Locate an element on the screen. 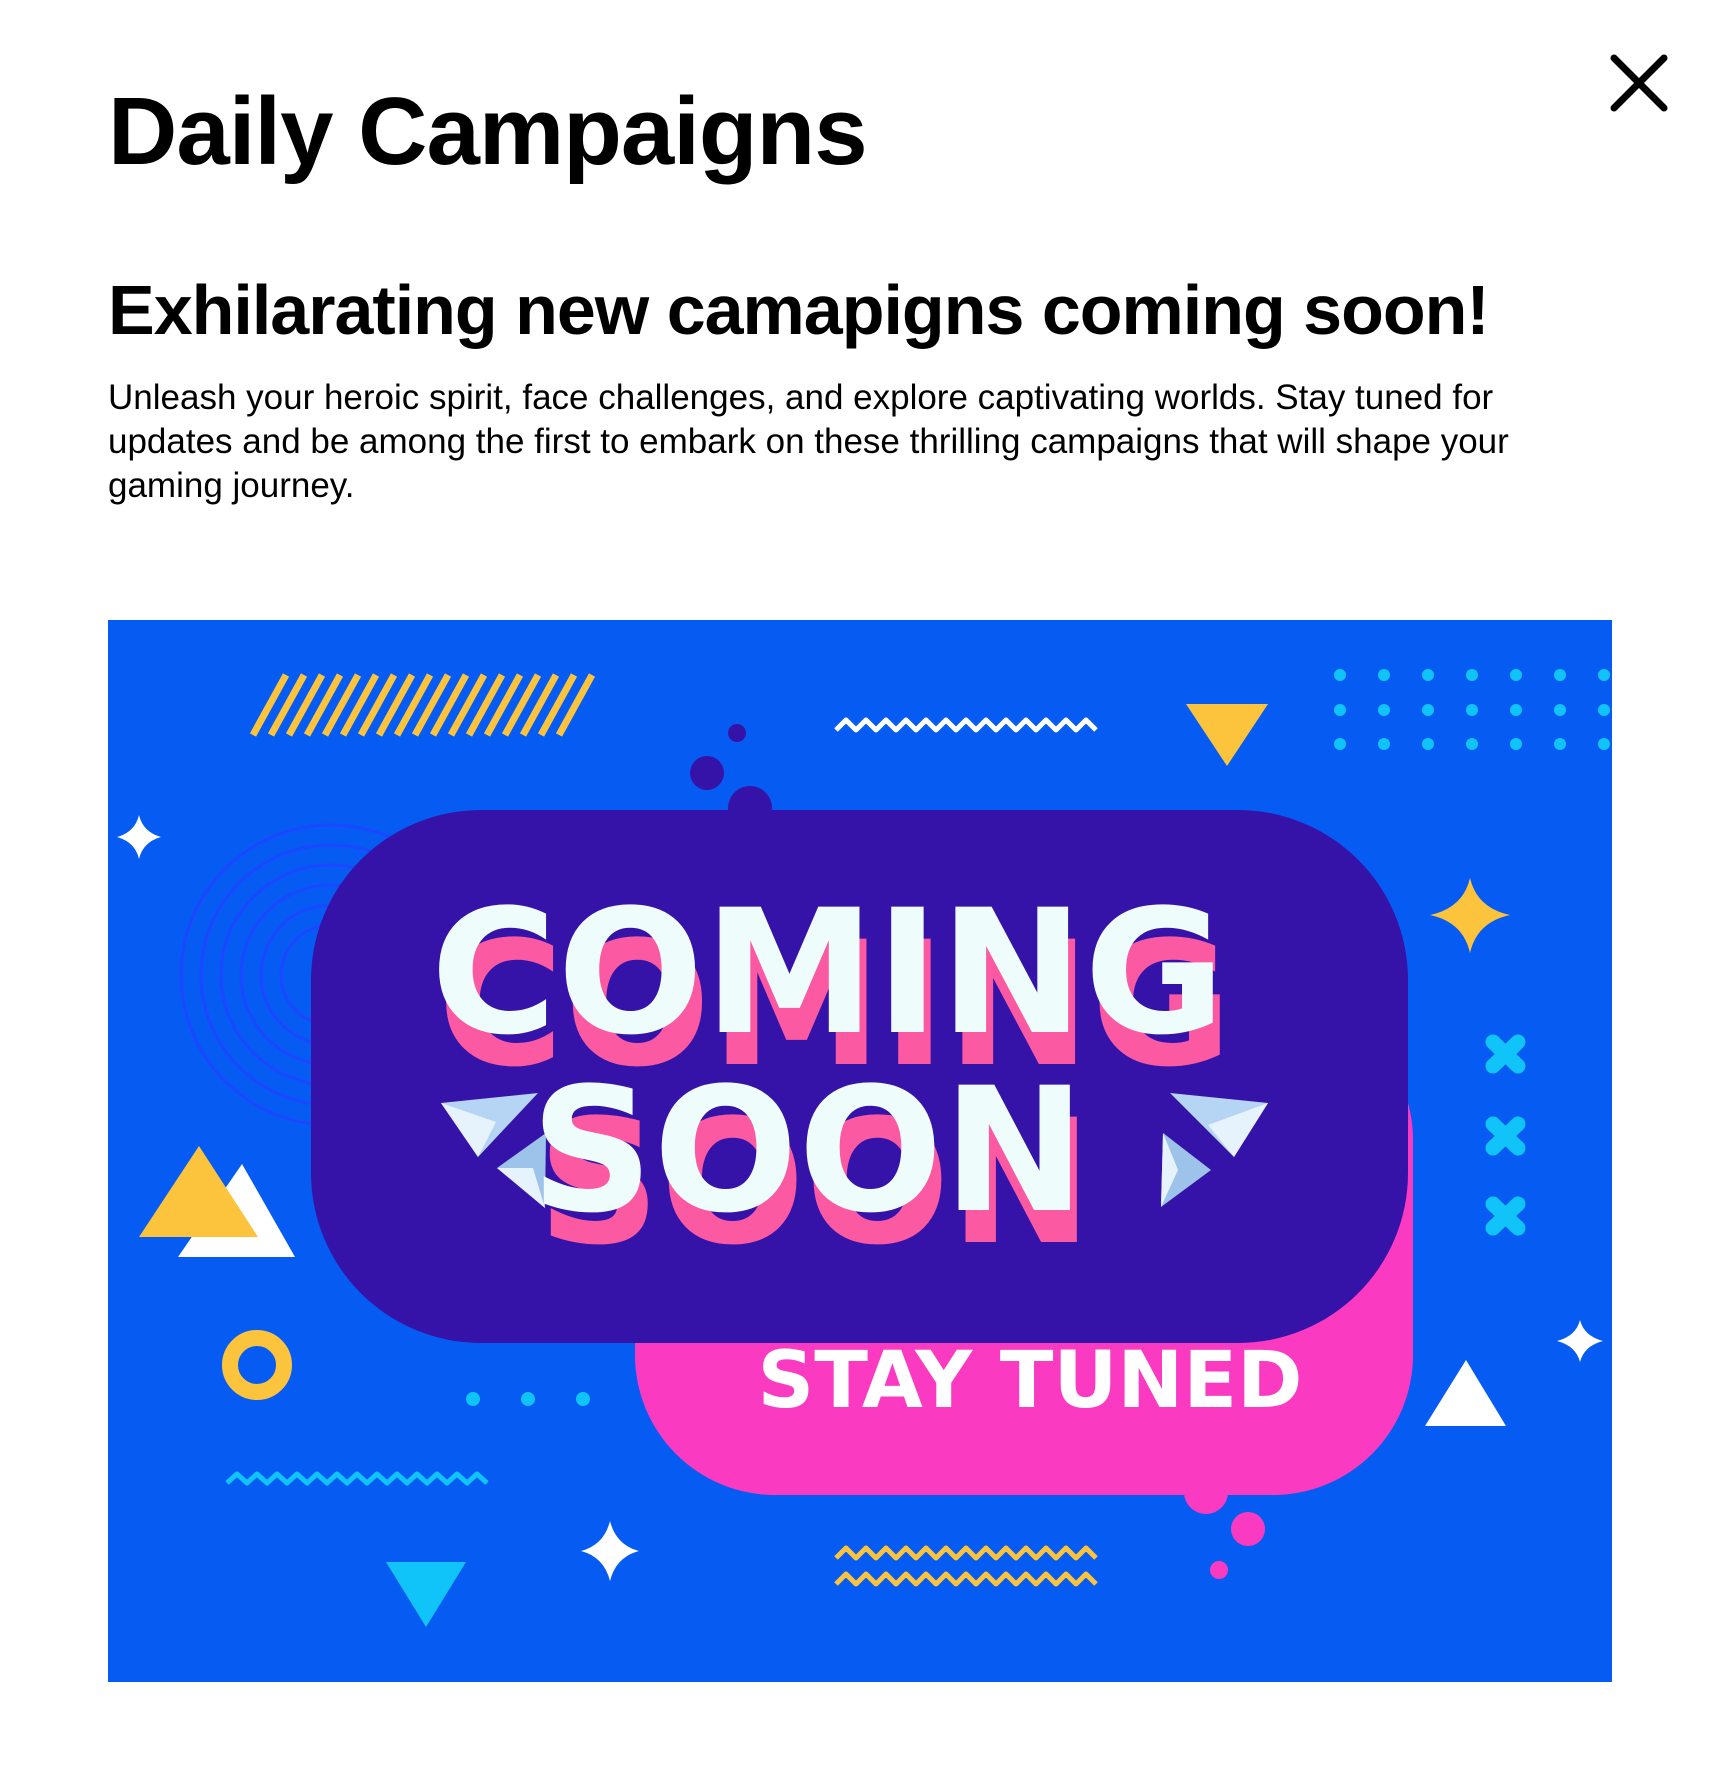  page-title: Daily Campaigns is located at coordinates (488, 131).